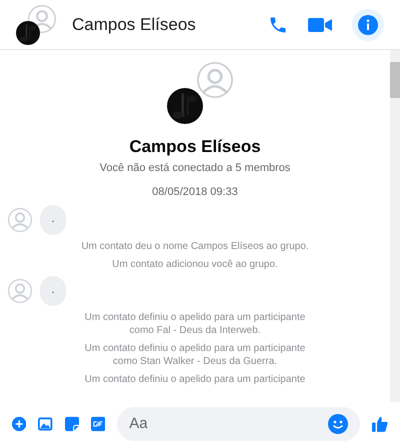  I want to click on image-icon, so click(45, 424).